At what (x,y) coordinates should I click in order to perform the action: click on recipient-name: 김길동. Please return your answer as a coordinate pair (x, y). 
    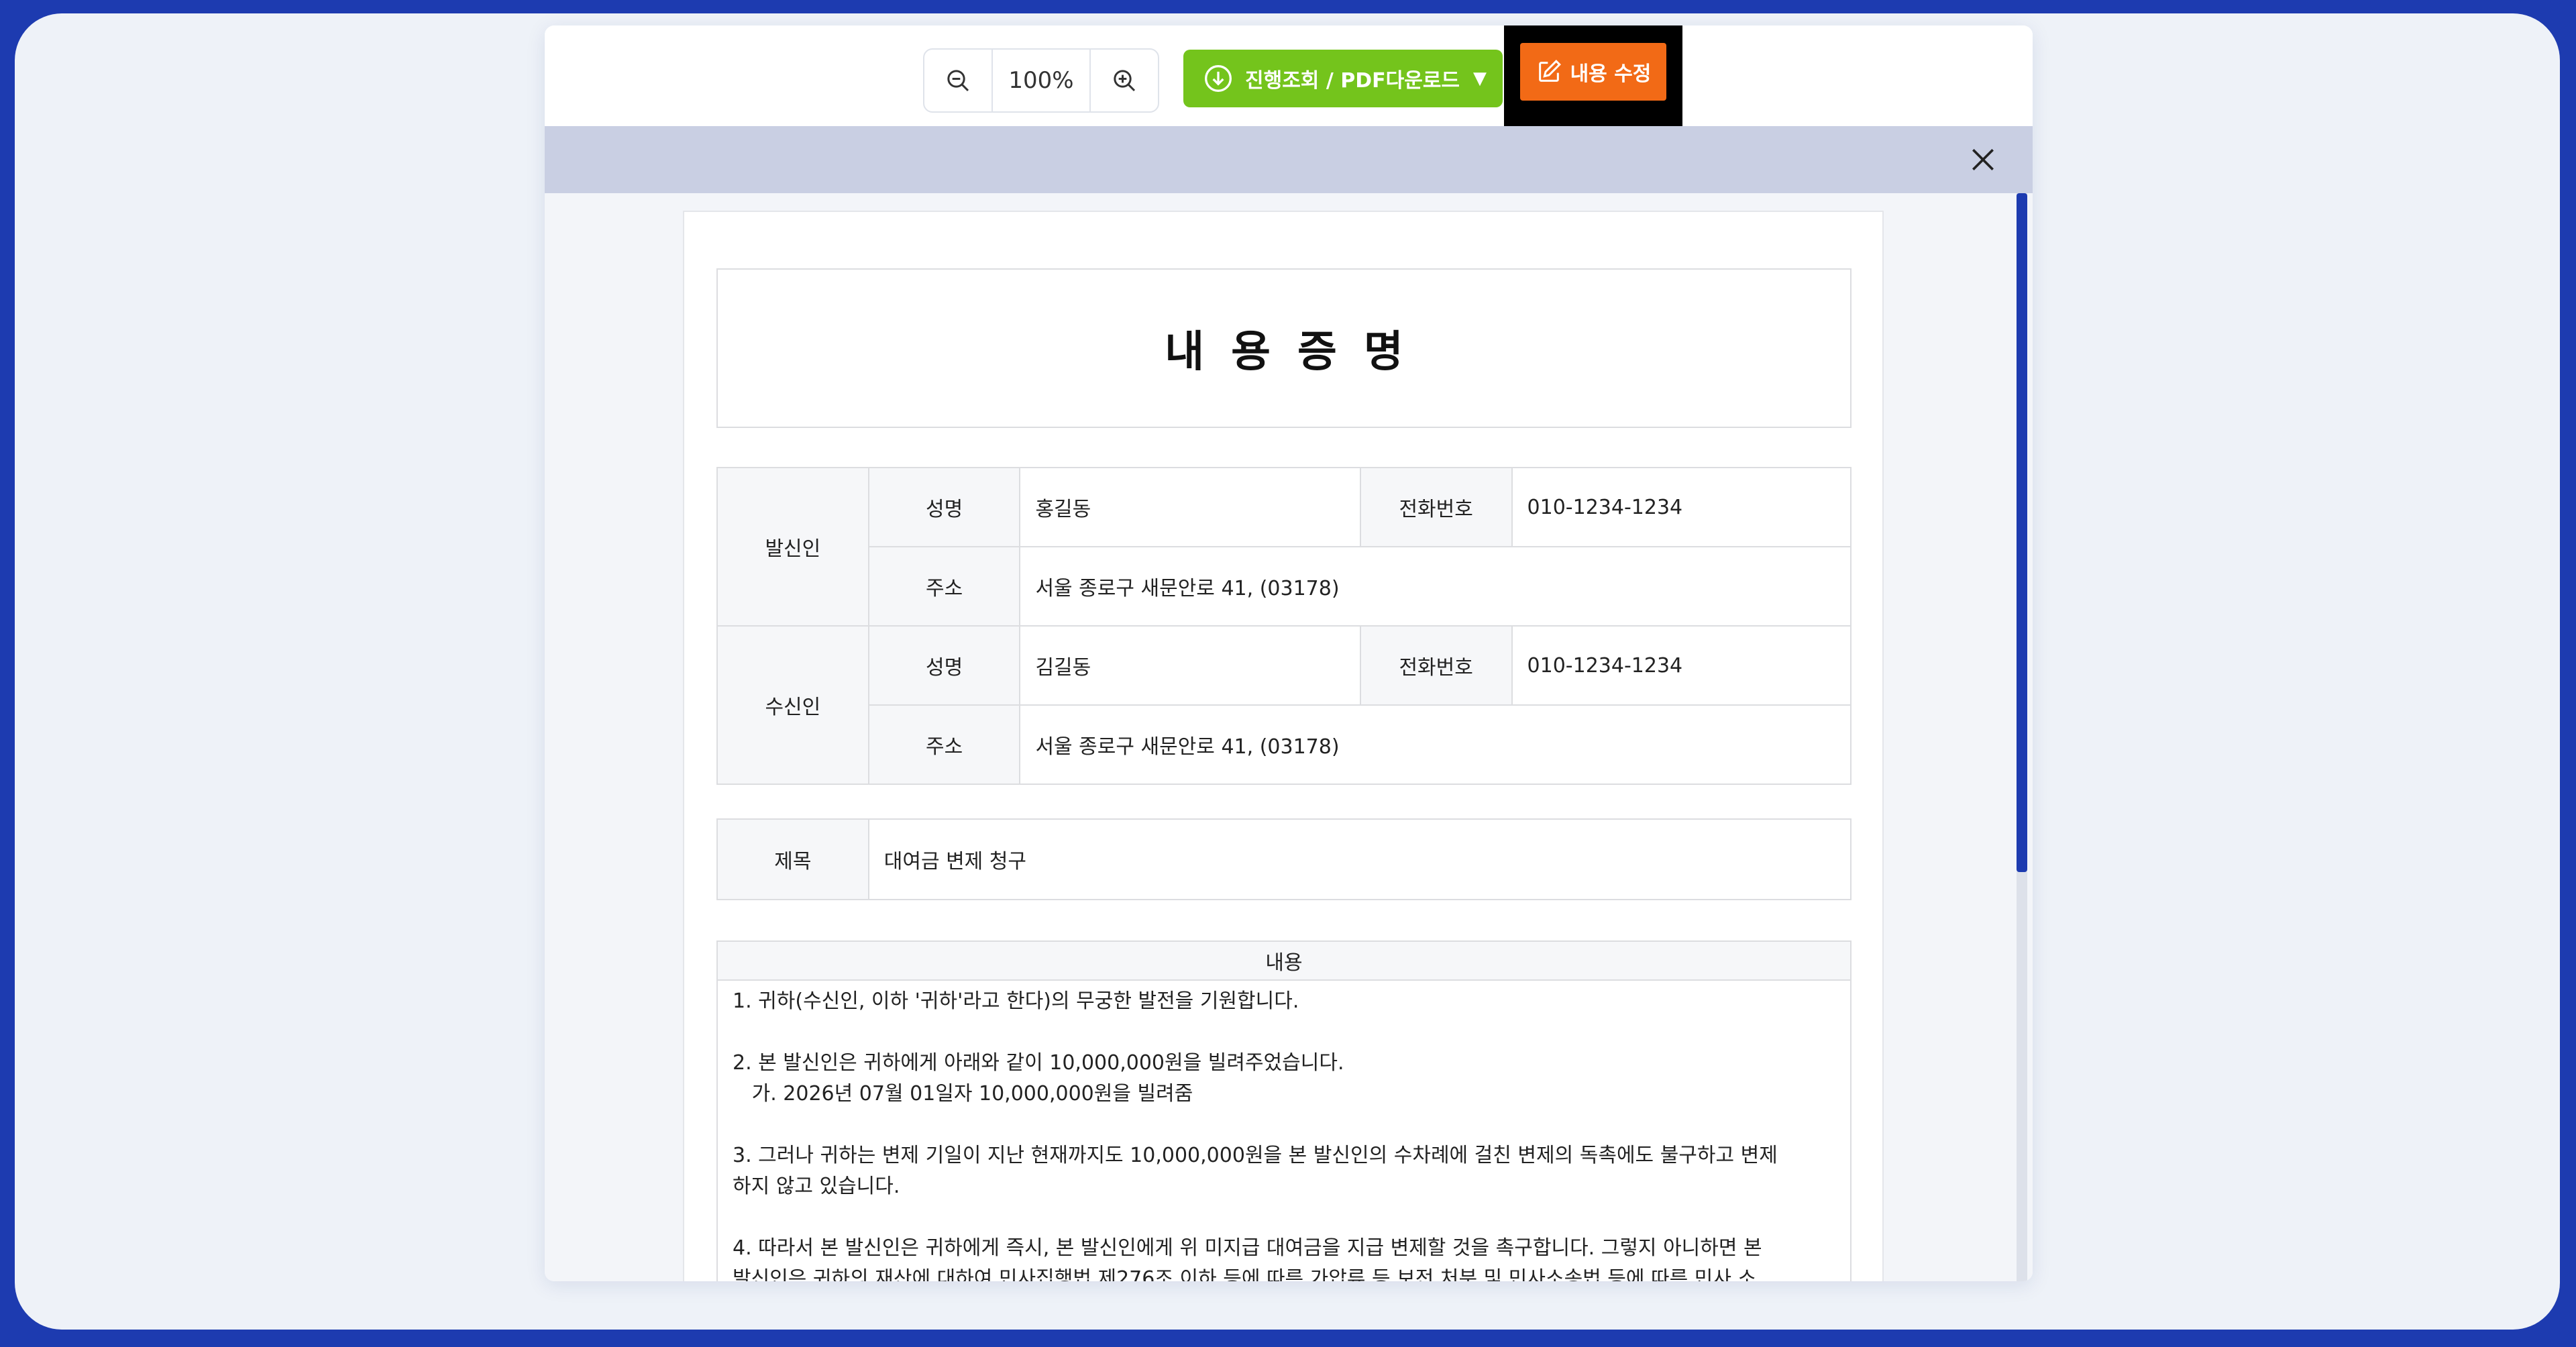
    Looking at the image, I should click on (1190, 665).